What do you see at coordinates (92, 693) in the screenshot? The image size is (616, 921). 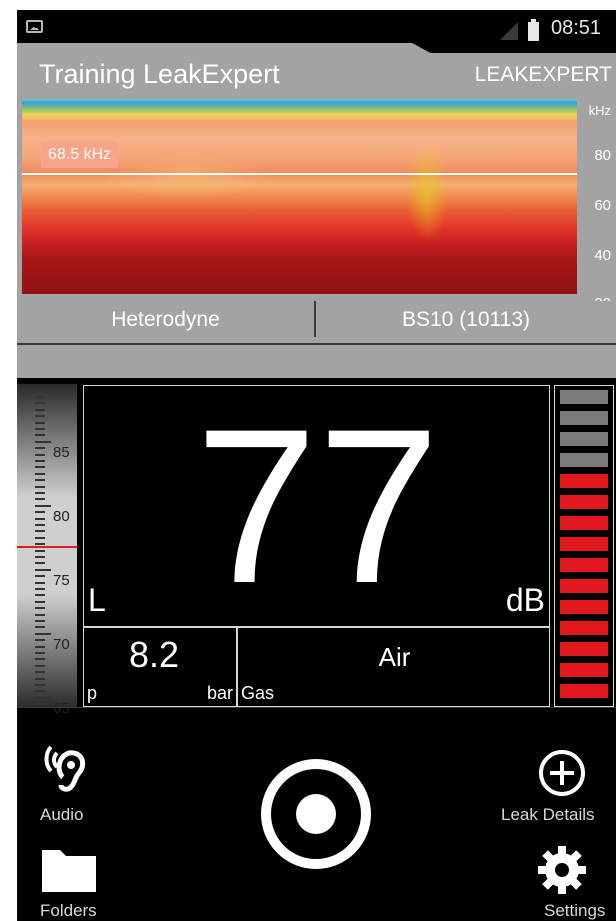 I see `pressure-label: p` at bounding box center [92, 693].